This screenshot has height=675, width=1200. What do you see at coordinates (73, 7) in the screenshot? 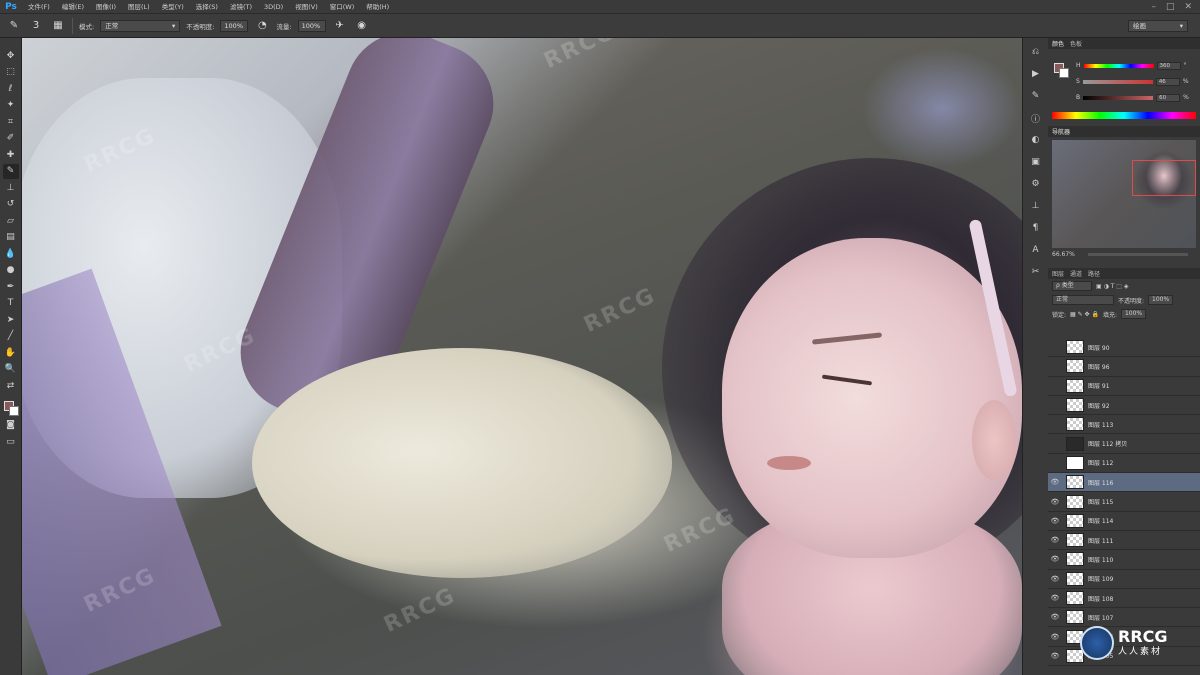
I see `menu-item: 编辑(E)` at bounding box center [73, 7].